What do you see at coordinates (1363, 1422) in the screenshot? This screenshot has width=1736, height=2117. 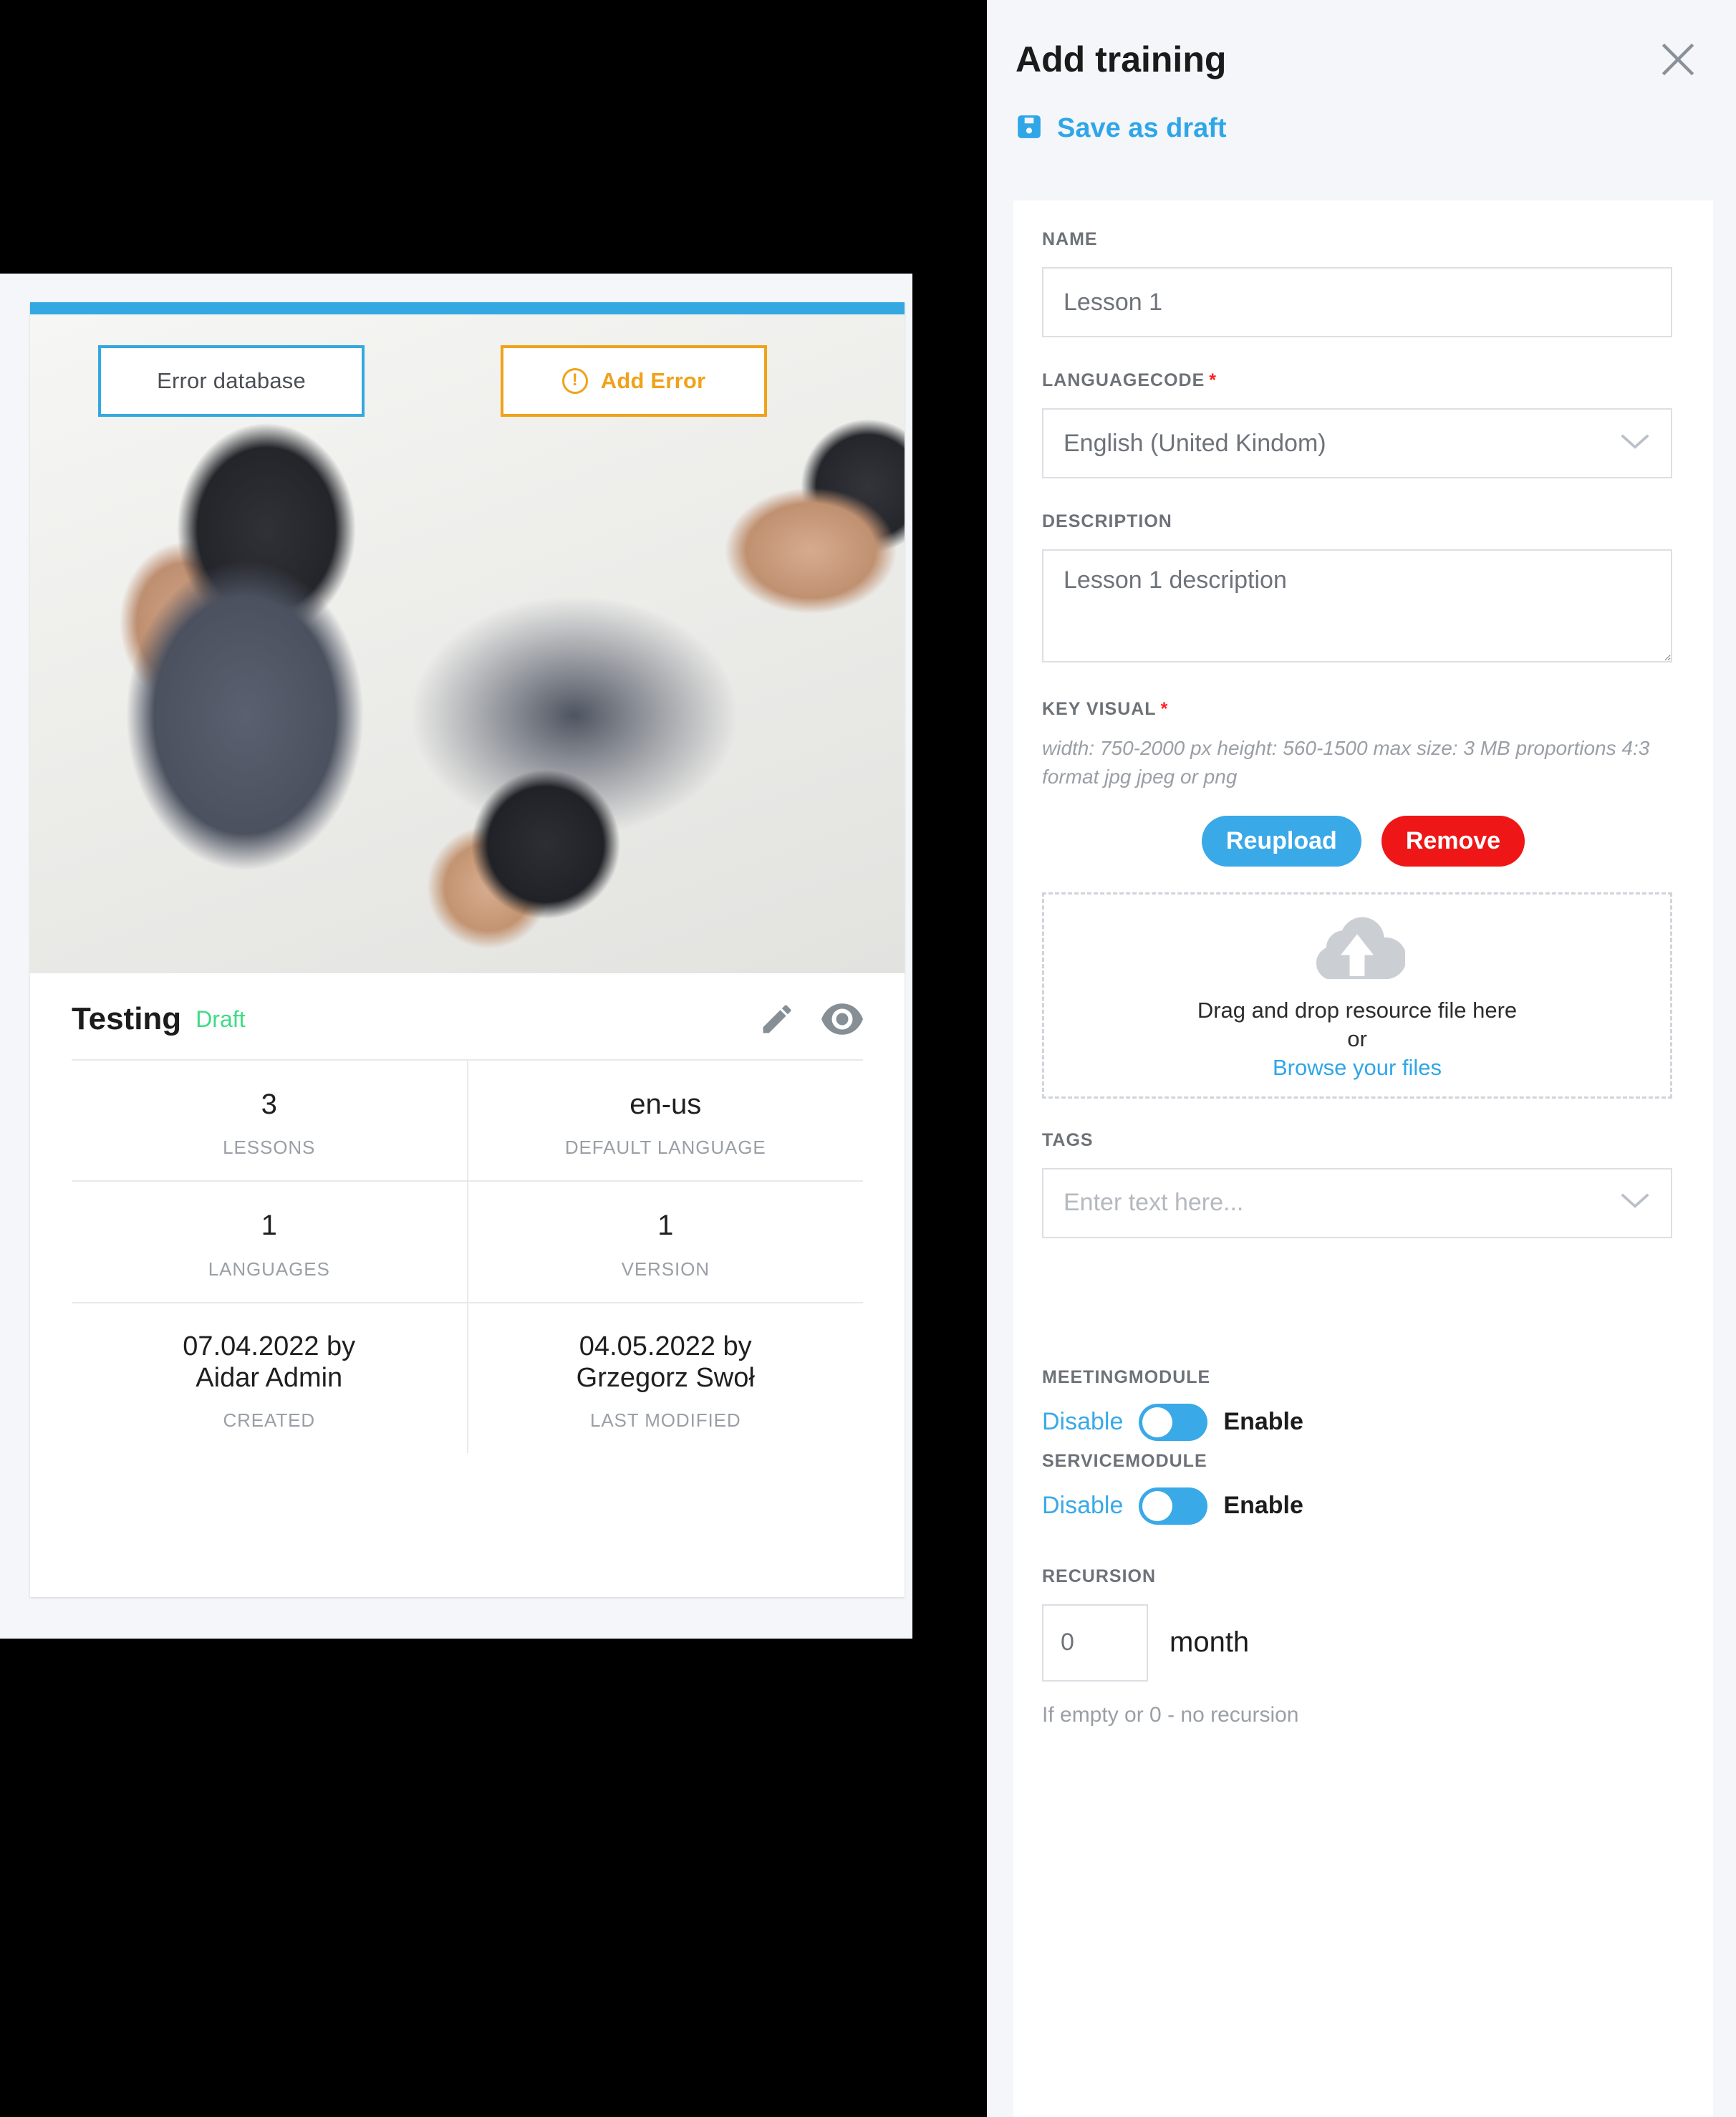 I see `meetingmodule-toggle-row: Disable Enable` at bounding box center [1363, 1422].